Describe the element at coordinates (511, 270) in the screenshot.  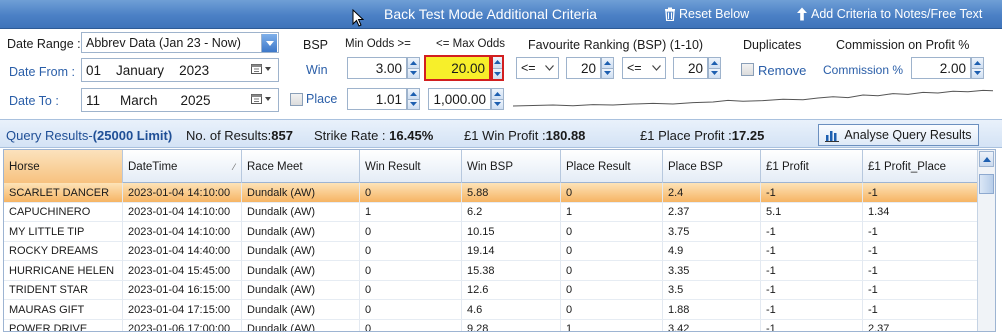
I see `cell-win-bsp: 15.38` at that location.